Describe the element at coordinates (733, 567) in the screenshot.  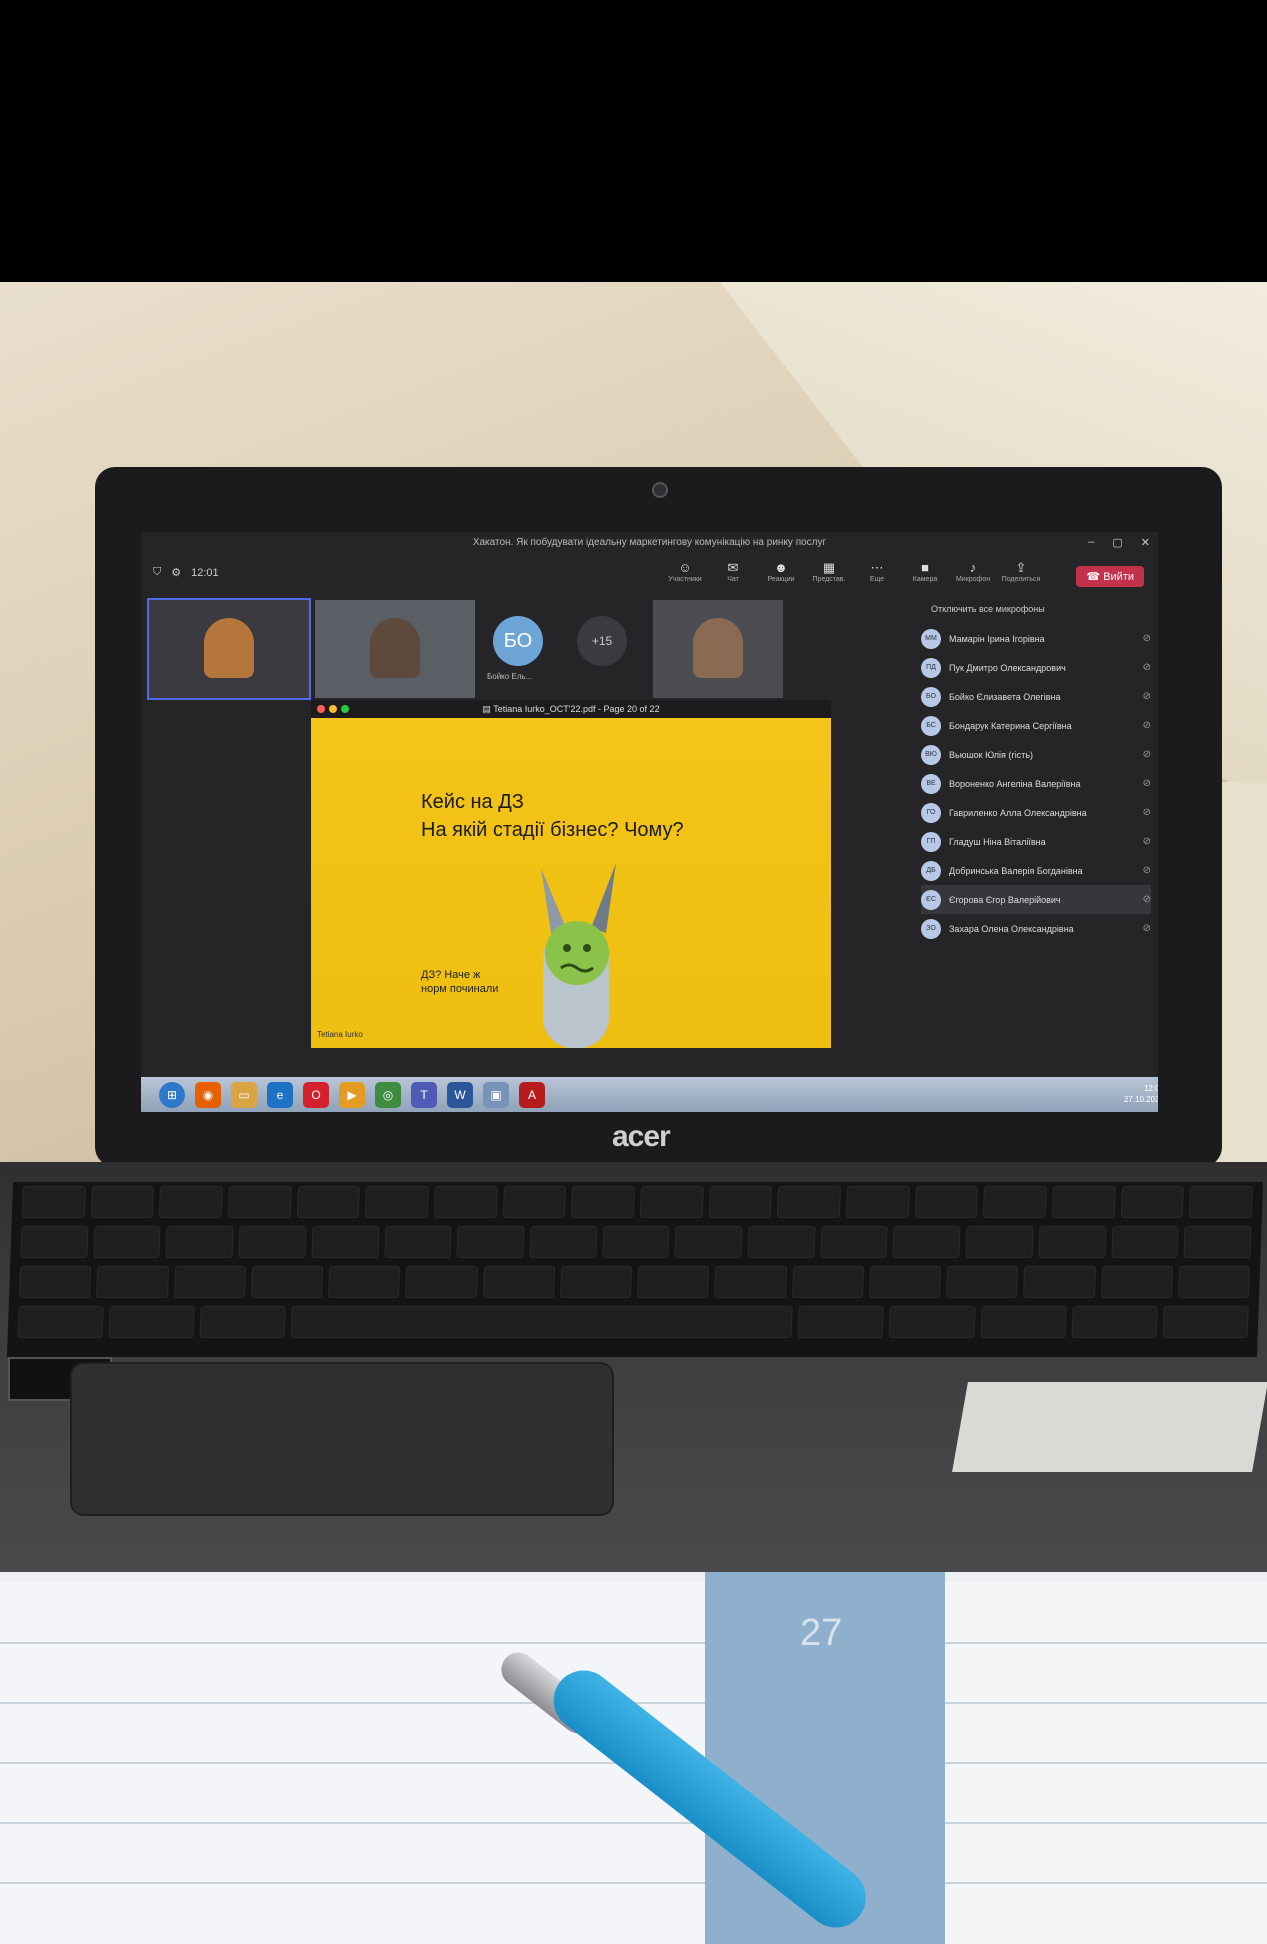
I see `chat-icon: ✉` at that location.